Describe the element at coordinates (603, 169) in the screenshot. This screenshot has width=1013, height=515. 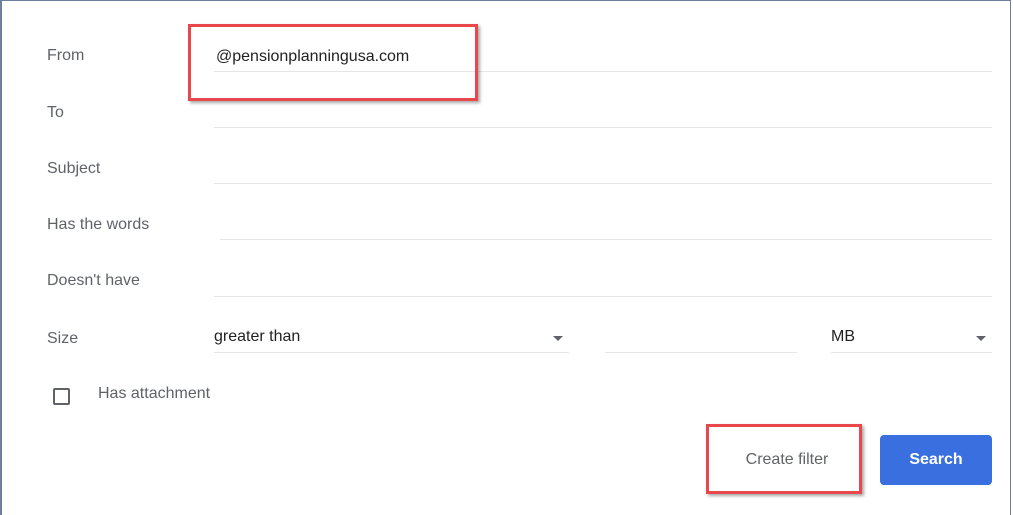
I see `subject-field` at that location.